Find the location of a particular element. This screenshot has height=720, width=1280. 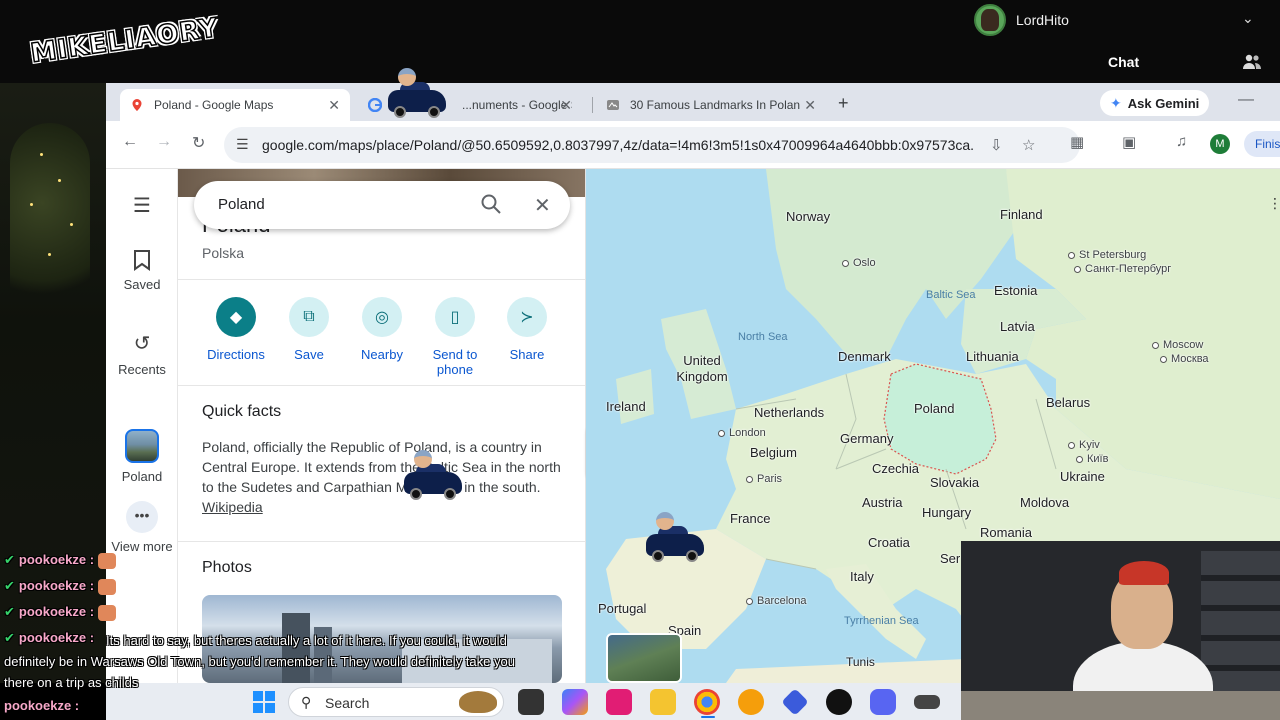

directions-button: ◆ Directions is located at coordinates (236, 329).